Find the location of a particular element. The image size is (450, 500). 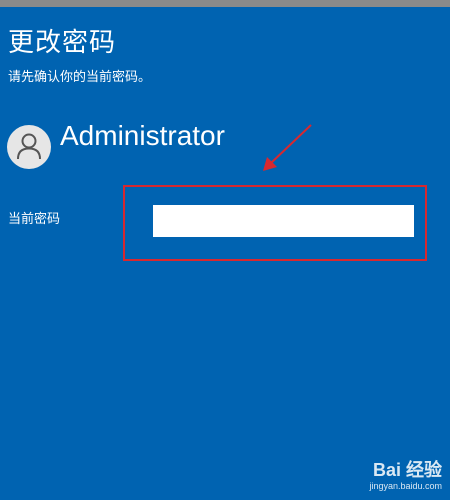

page-subtitle: 请先确认你的当前密码。 is located at coordinates (80, 77).